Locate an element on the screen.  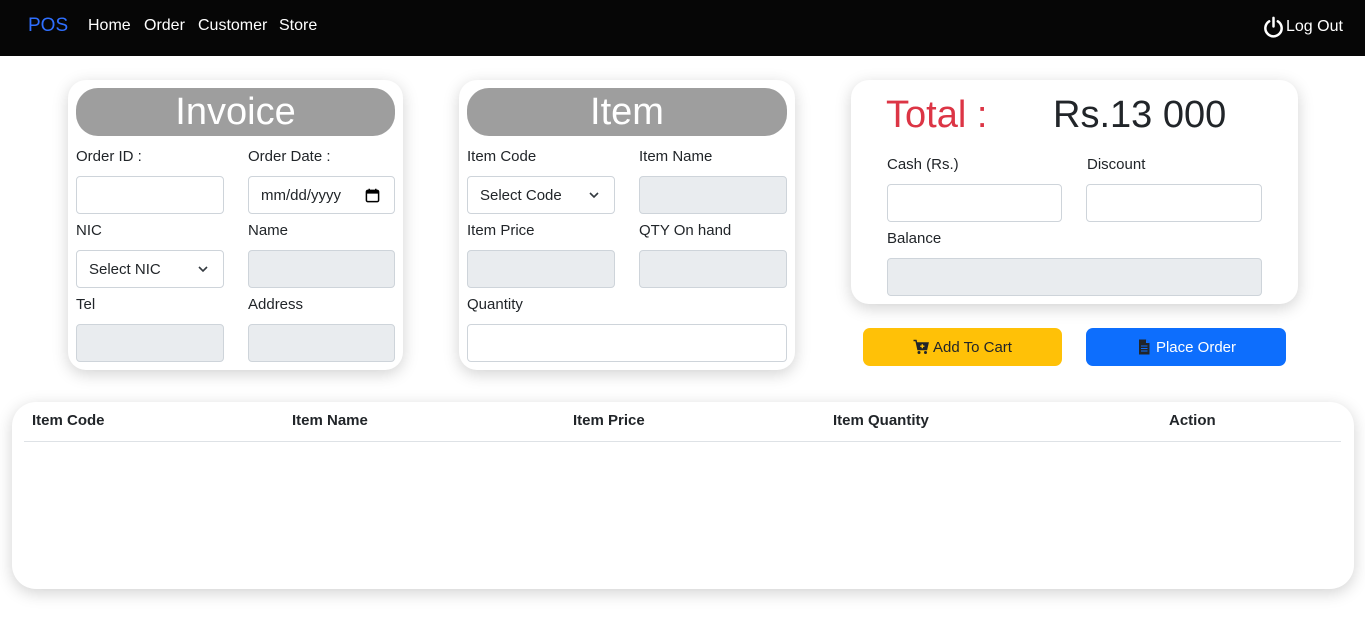
balance-field is located at coordinates (1074, 277).